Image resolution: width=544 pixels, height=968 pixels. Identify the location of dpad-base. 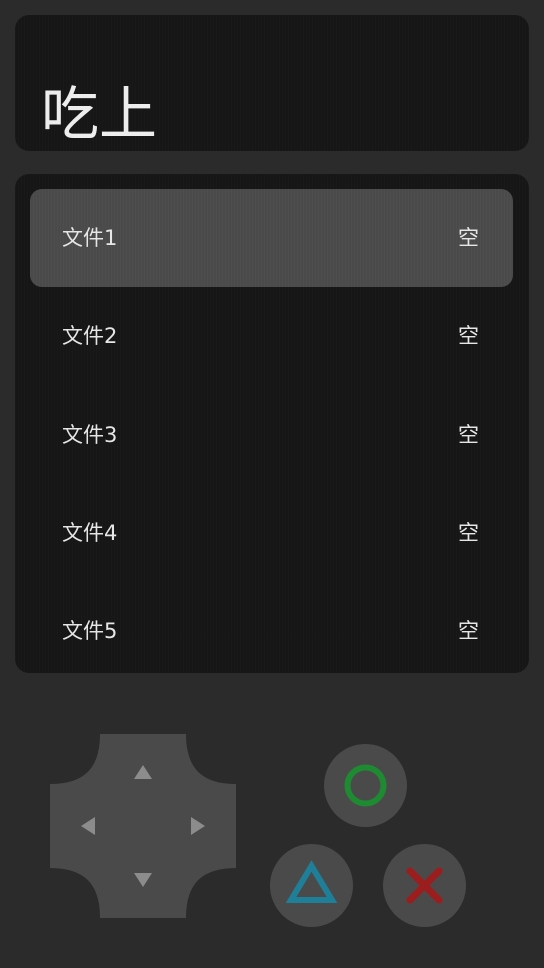
(143, 826).